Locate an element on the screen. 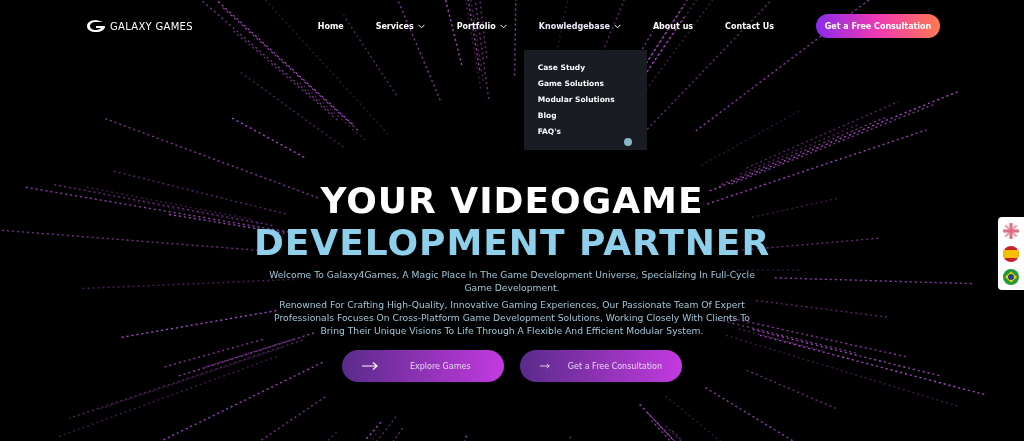 This screenshot has height=441, width=1024. nav-link: About us is located at coordinates (673, 26).